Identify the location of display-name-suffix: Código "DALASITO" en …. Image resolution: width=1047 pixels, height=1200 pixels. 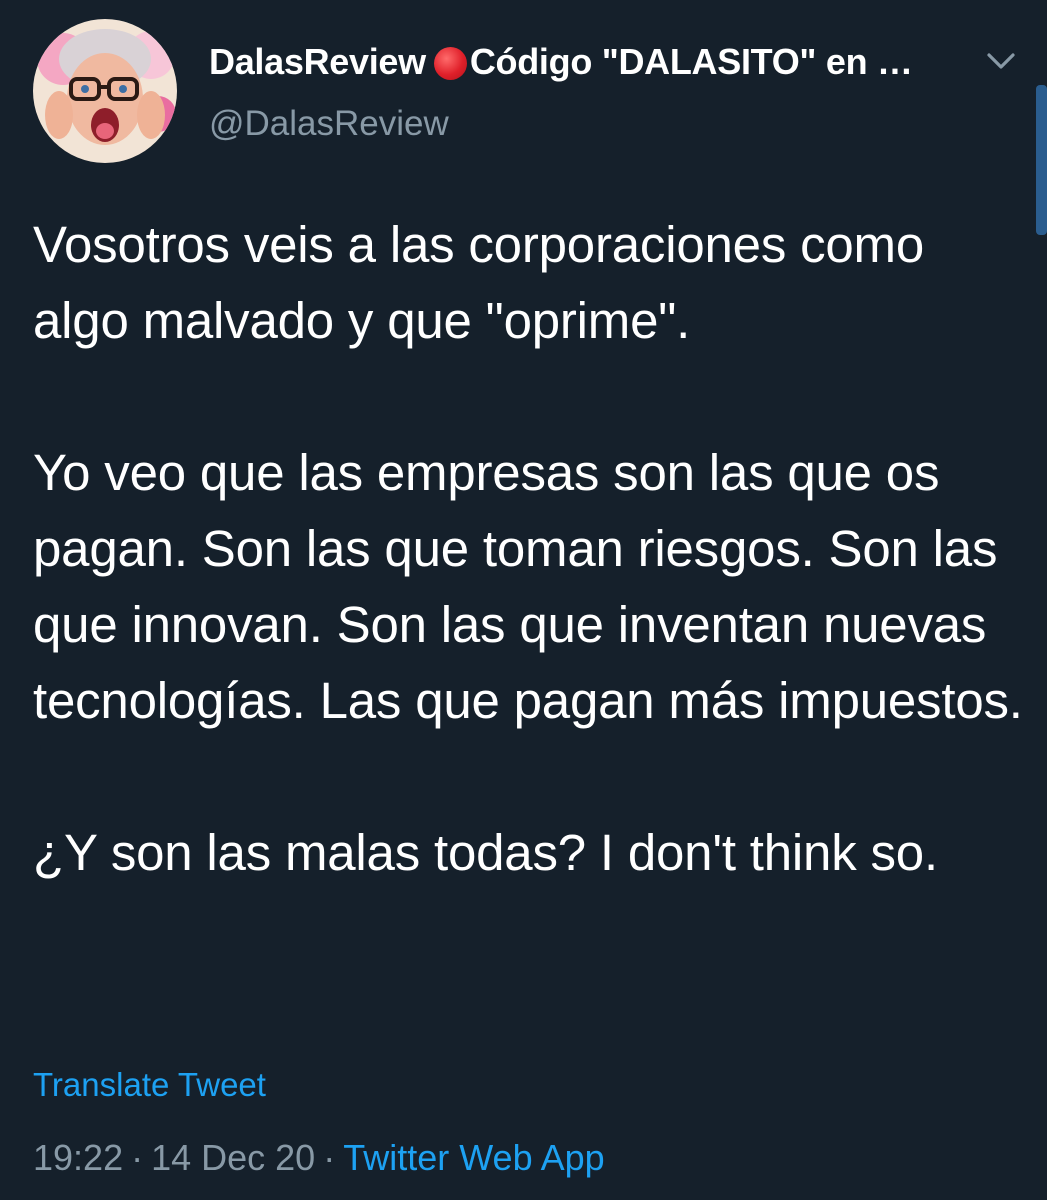
(691, 61).